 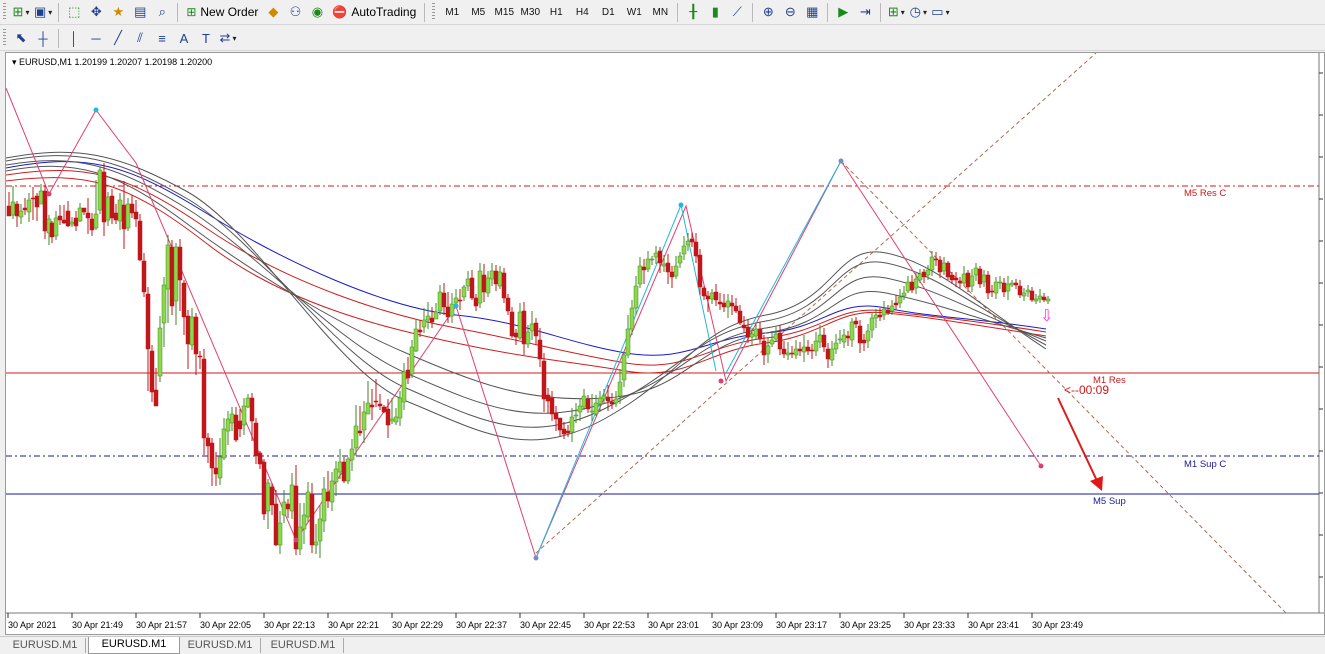 I want to click on metaeditor-icon: ◆, so click(x=273, y=12).